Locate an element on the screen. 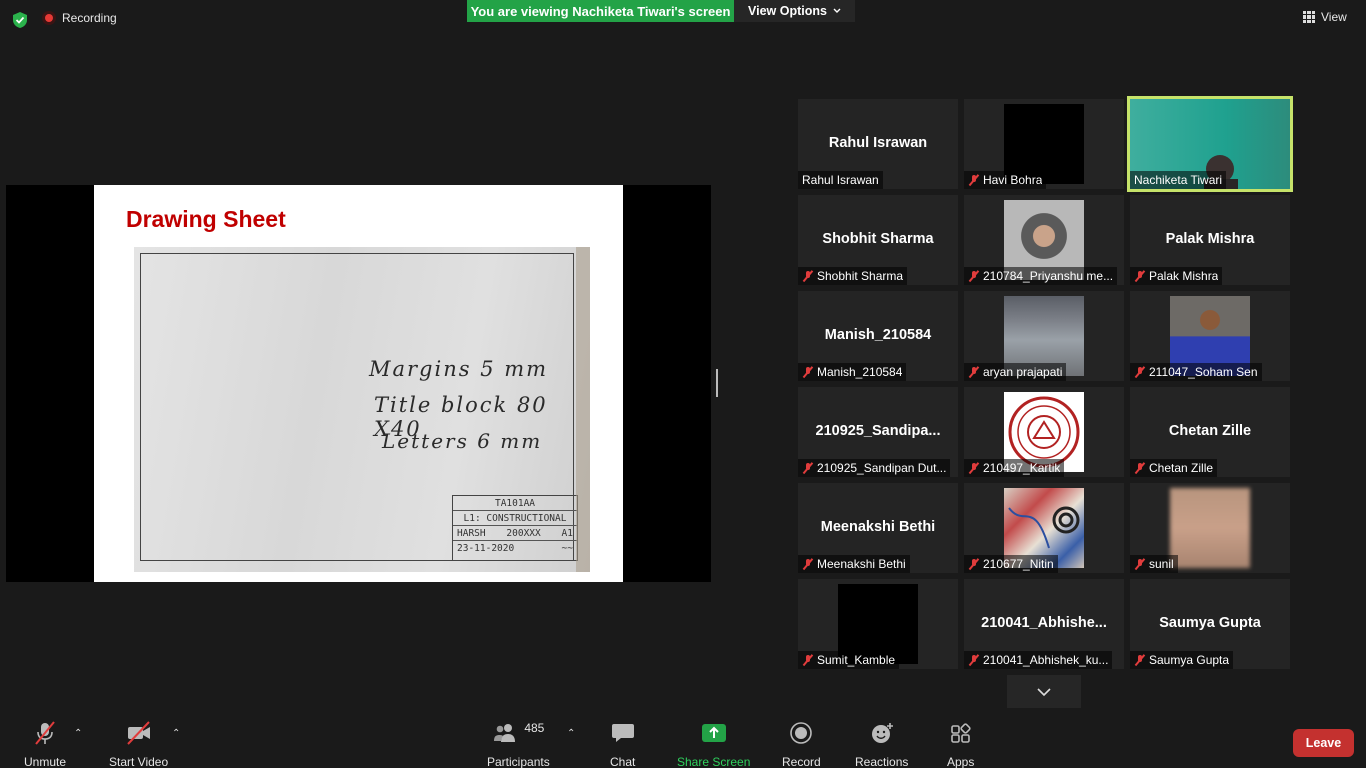  participant-tile: 211047_Soham Sen is located at coordinates (1210, 336).